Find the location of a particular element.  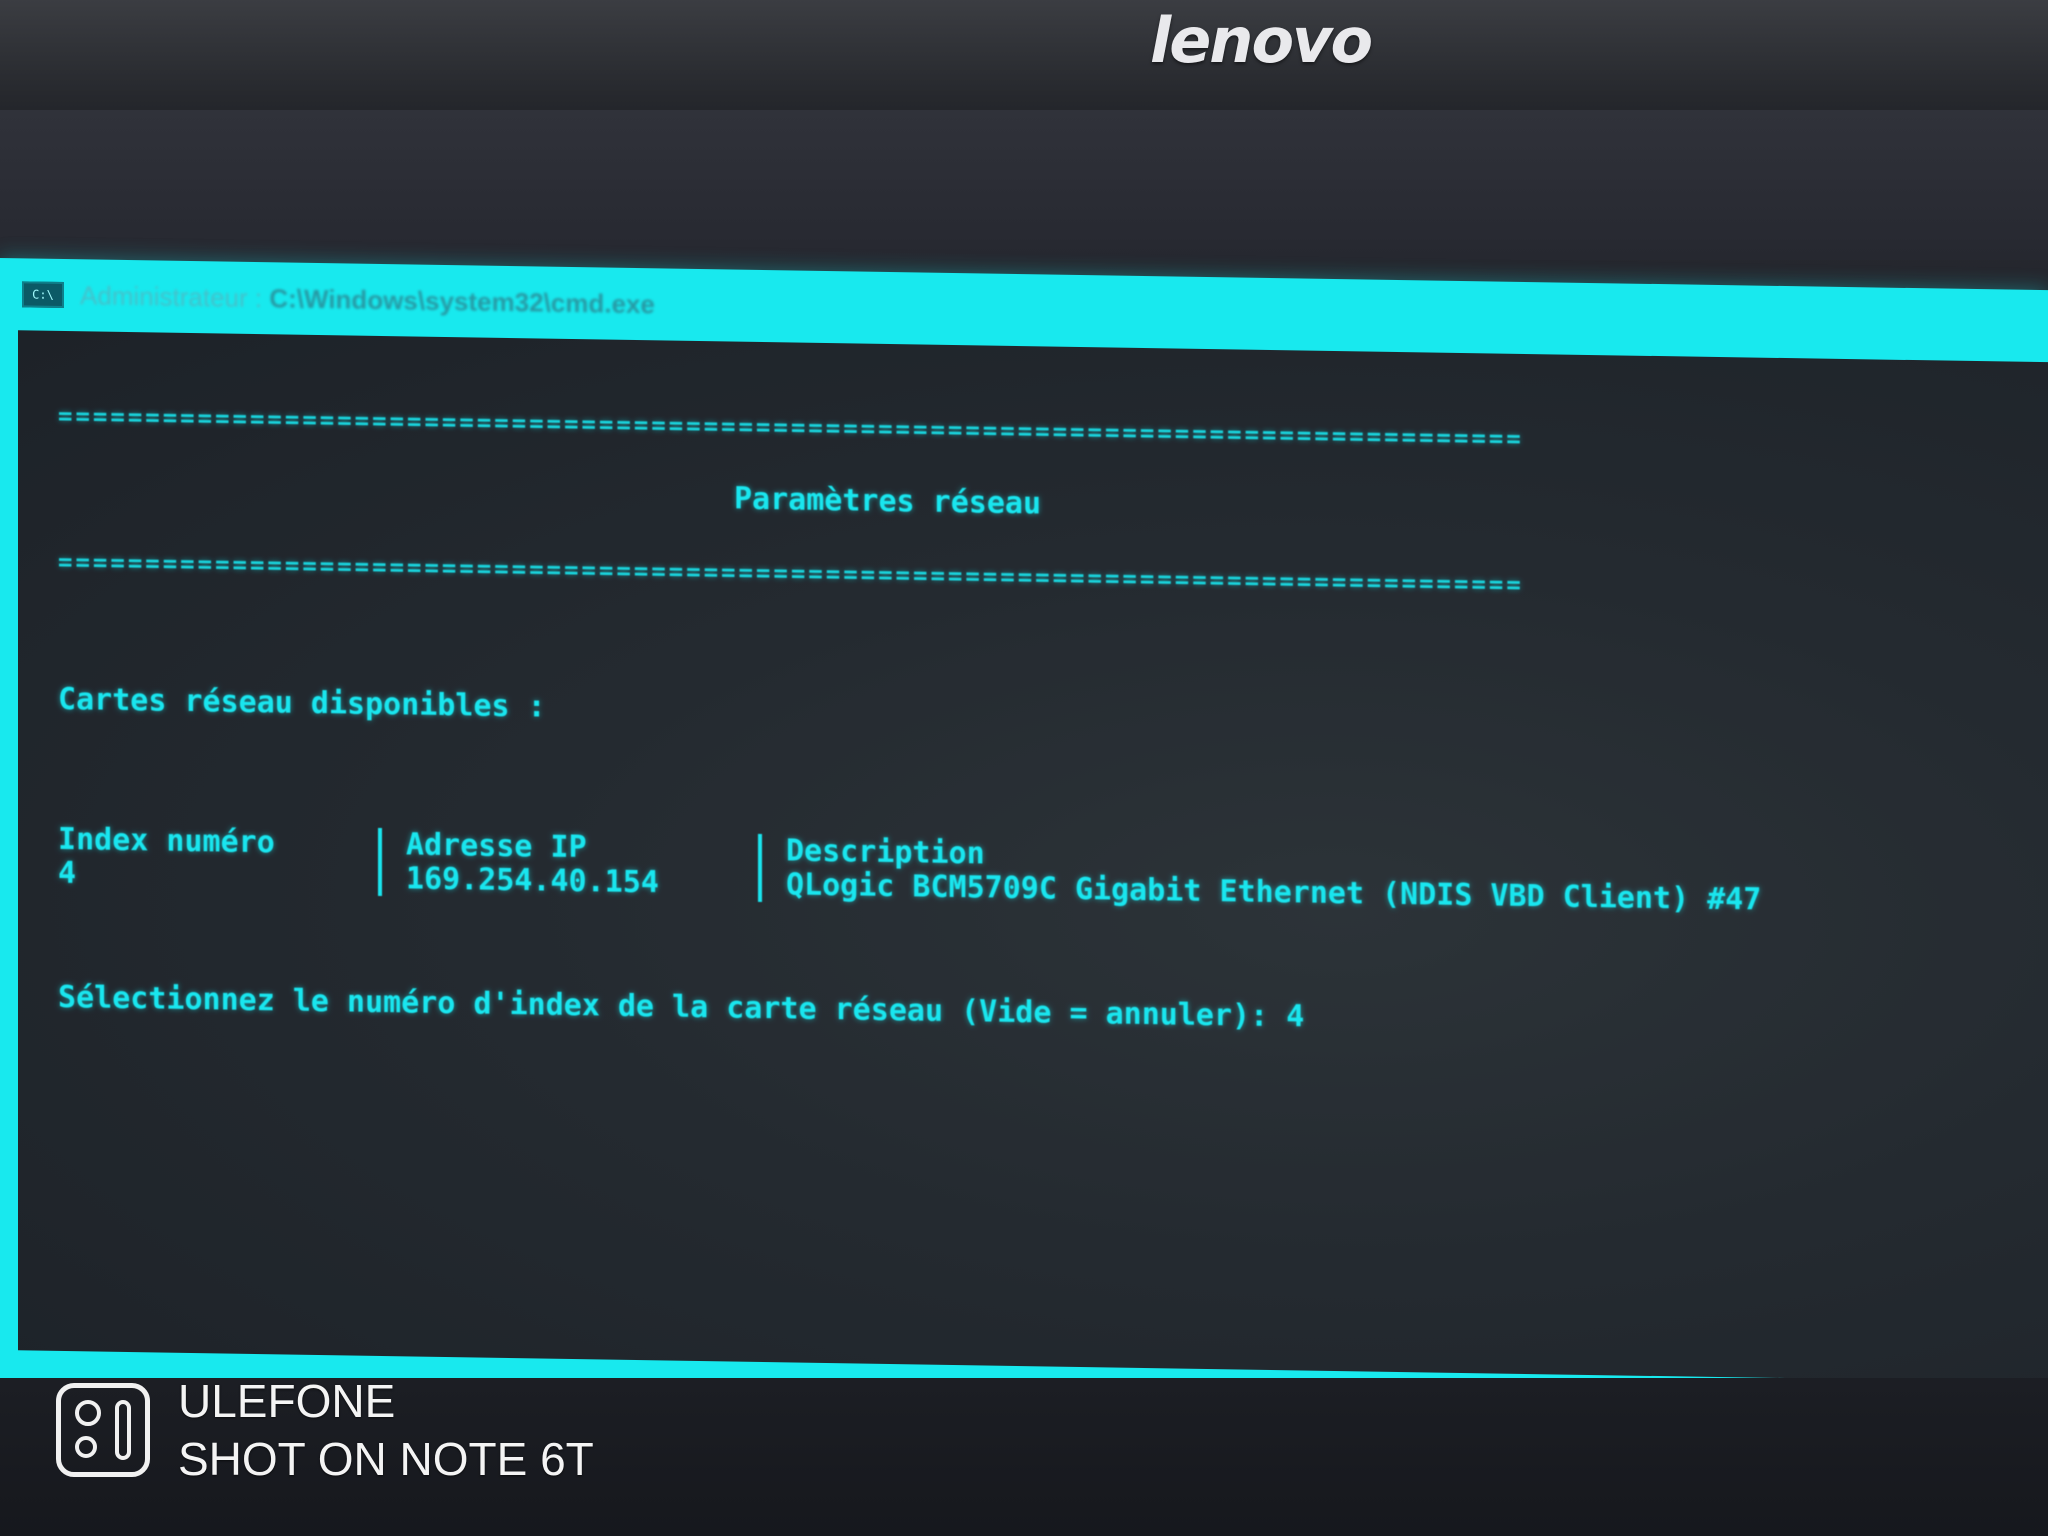

cmd-icon: C:\ is located at coordinates (43, 295).